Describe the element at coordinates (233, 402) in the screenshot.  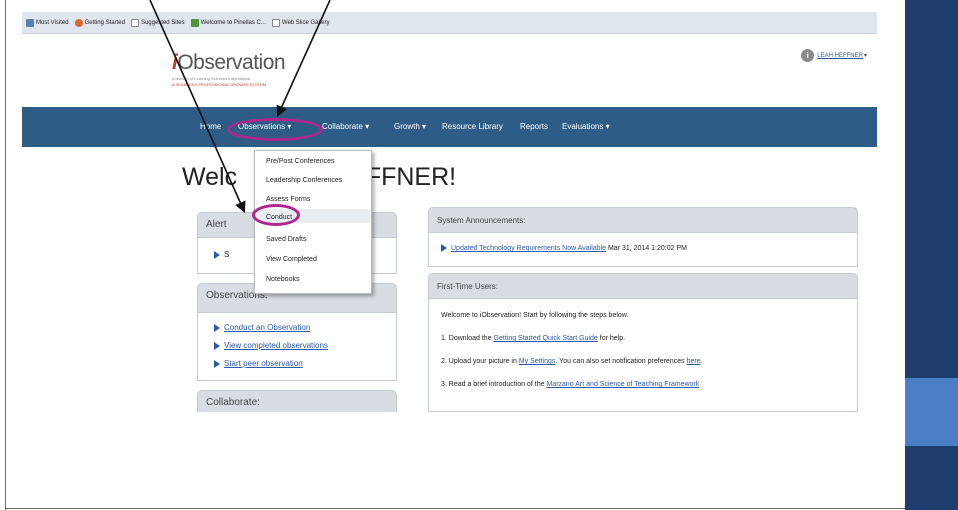
I see `collaborate-title: Collaborate:` at that location.